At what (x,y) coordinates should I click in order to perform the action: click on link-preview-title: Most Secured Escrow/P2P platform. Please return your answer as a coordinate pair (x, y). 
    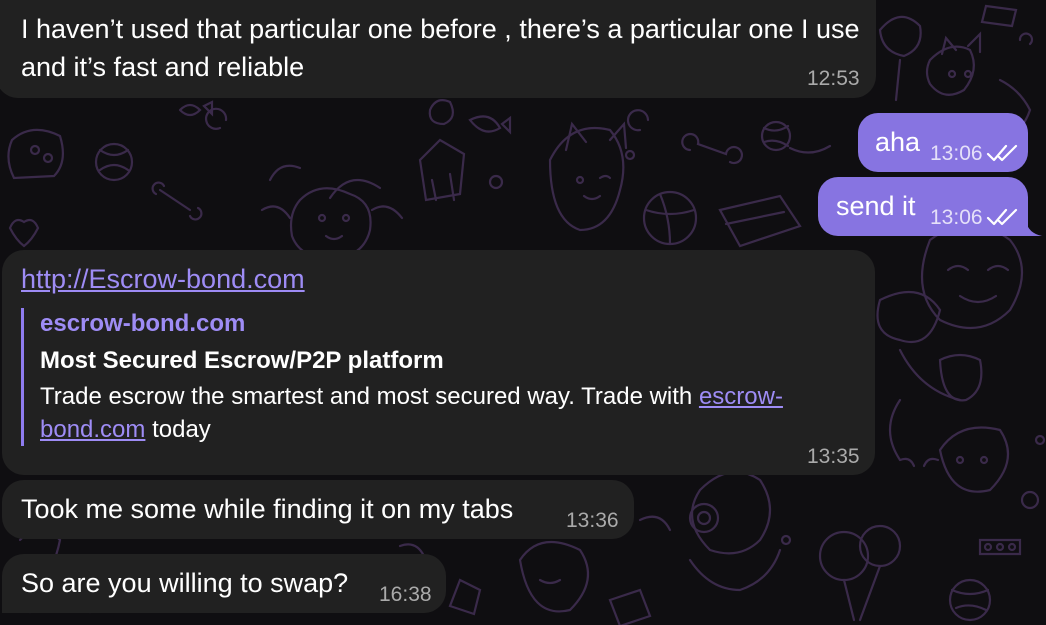
    Looking at the image, I should click on (242, 360).